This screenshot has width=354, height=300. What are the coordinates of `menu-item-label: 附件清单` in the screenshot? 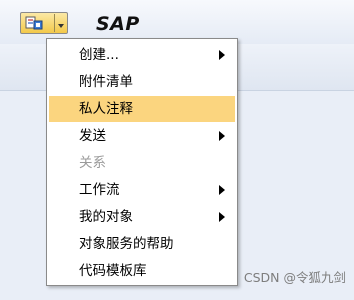 It's located at (106, 82).